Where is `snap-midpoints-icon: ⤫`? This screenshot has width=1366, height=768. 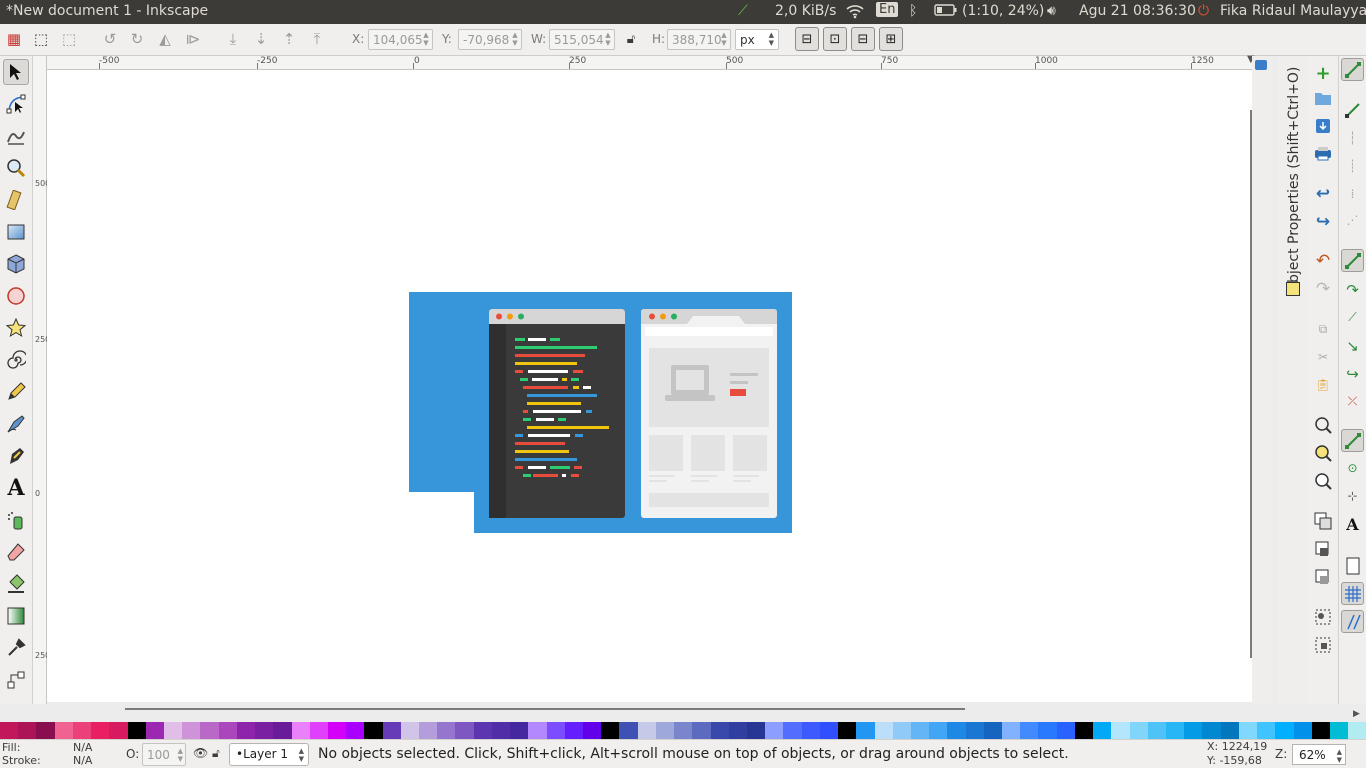 snap-midpoints-icon: ⤫ is located at coordinates (1352, 401).